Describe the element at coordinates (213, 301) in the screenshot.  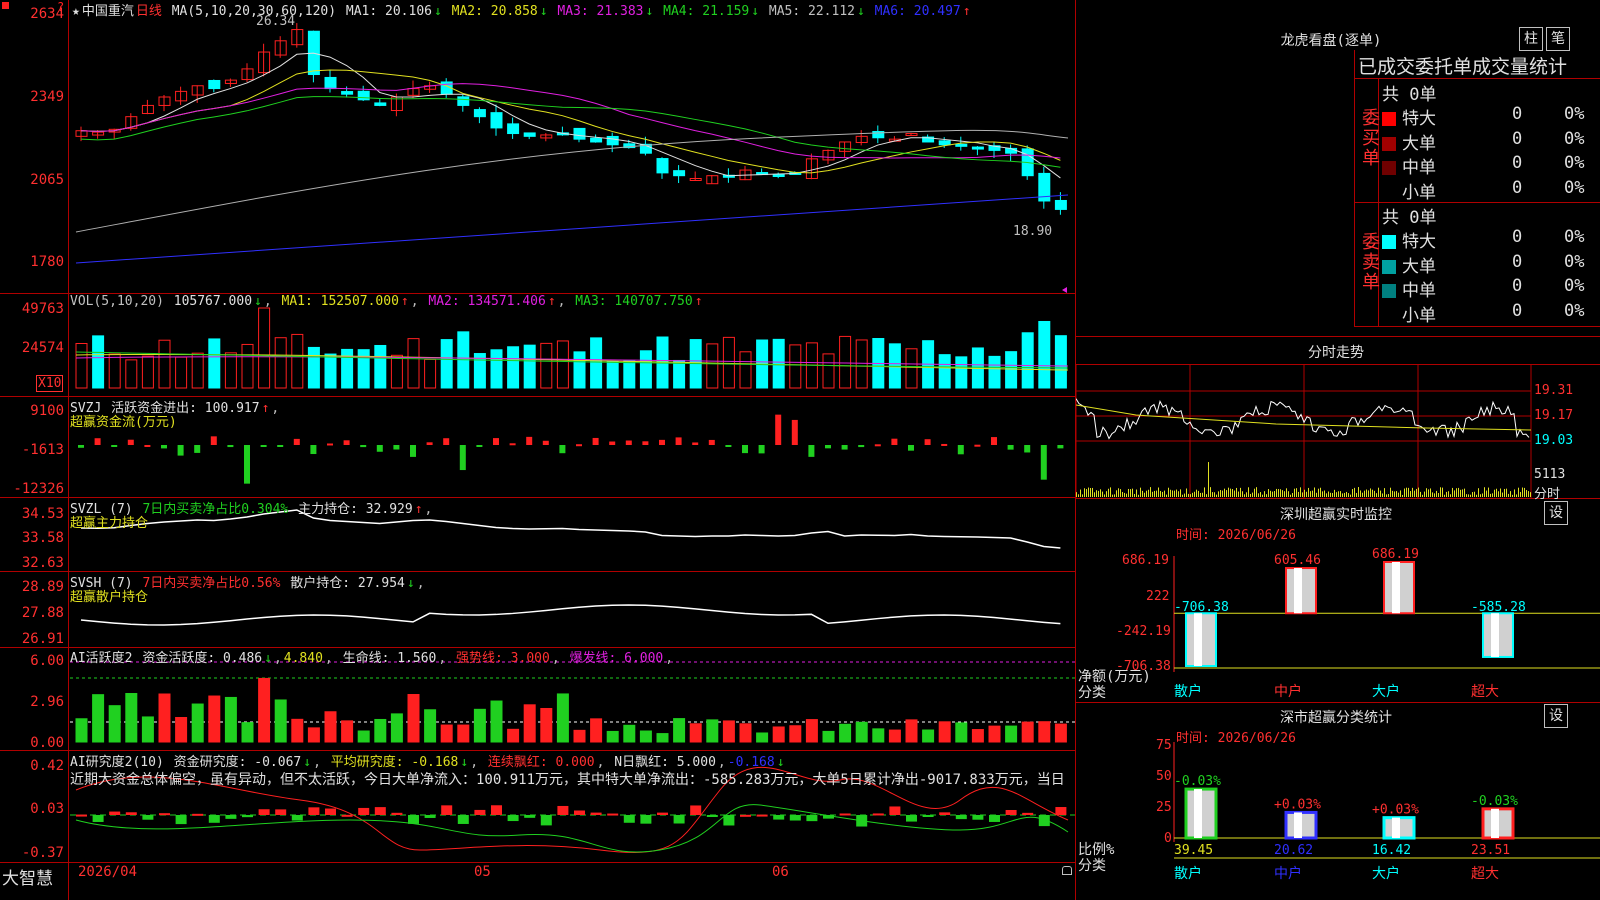
I see `vol-value: 105767.000` at that location.